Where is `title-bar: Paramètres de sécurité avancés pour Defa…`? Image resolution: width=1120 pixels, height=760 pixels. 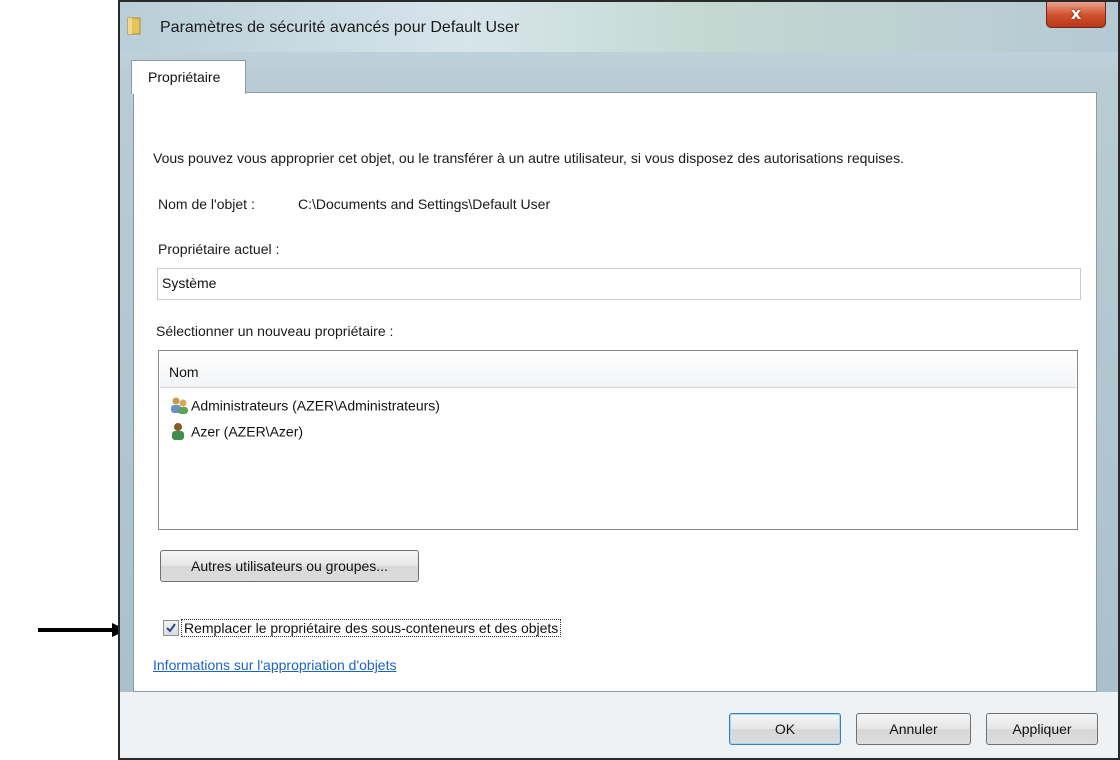
title-bar: Paramètres de sécurité avancés pour Defa… is located at coordinates (619, 27).